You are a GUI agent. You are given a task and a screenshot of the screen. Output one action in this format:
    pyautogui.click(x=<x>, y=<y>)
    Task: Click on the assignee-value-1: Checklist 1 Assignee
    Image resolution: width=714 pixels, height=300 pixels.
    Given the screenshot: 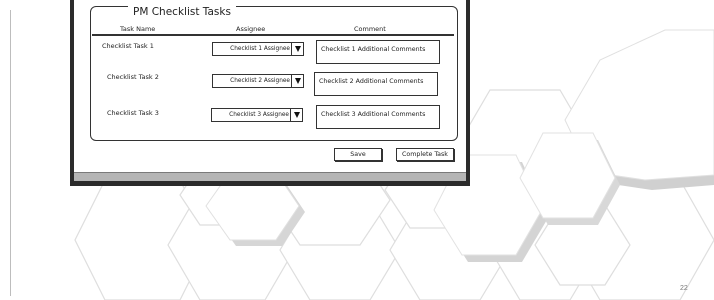 What is the action you would take?
    pyautogui.click(x=260, y=49)
    